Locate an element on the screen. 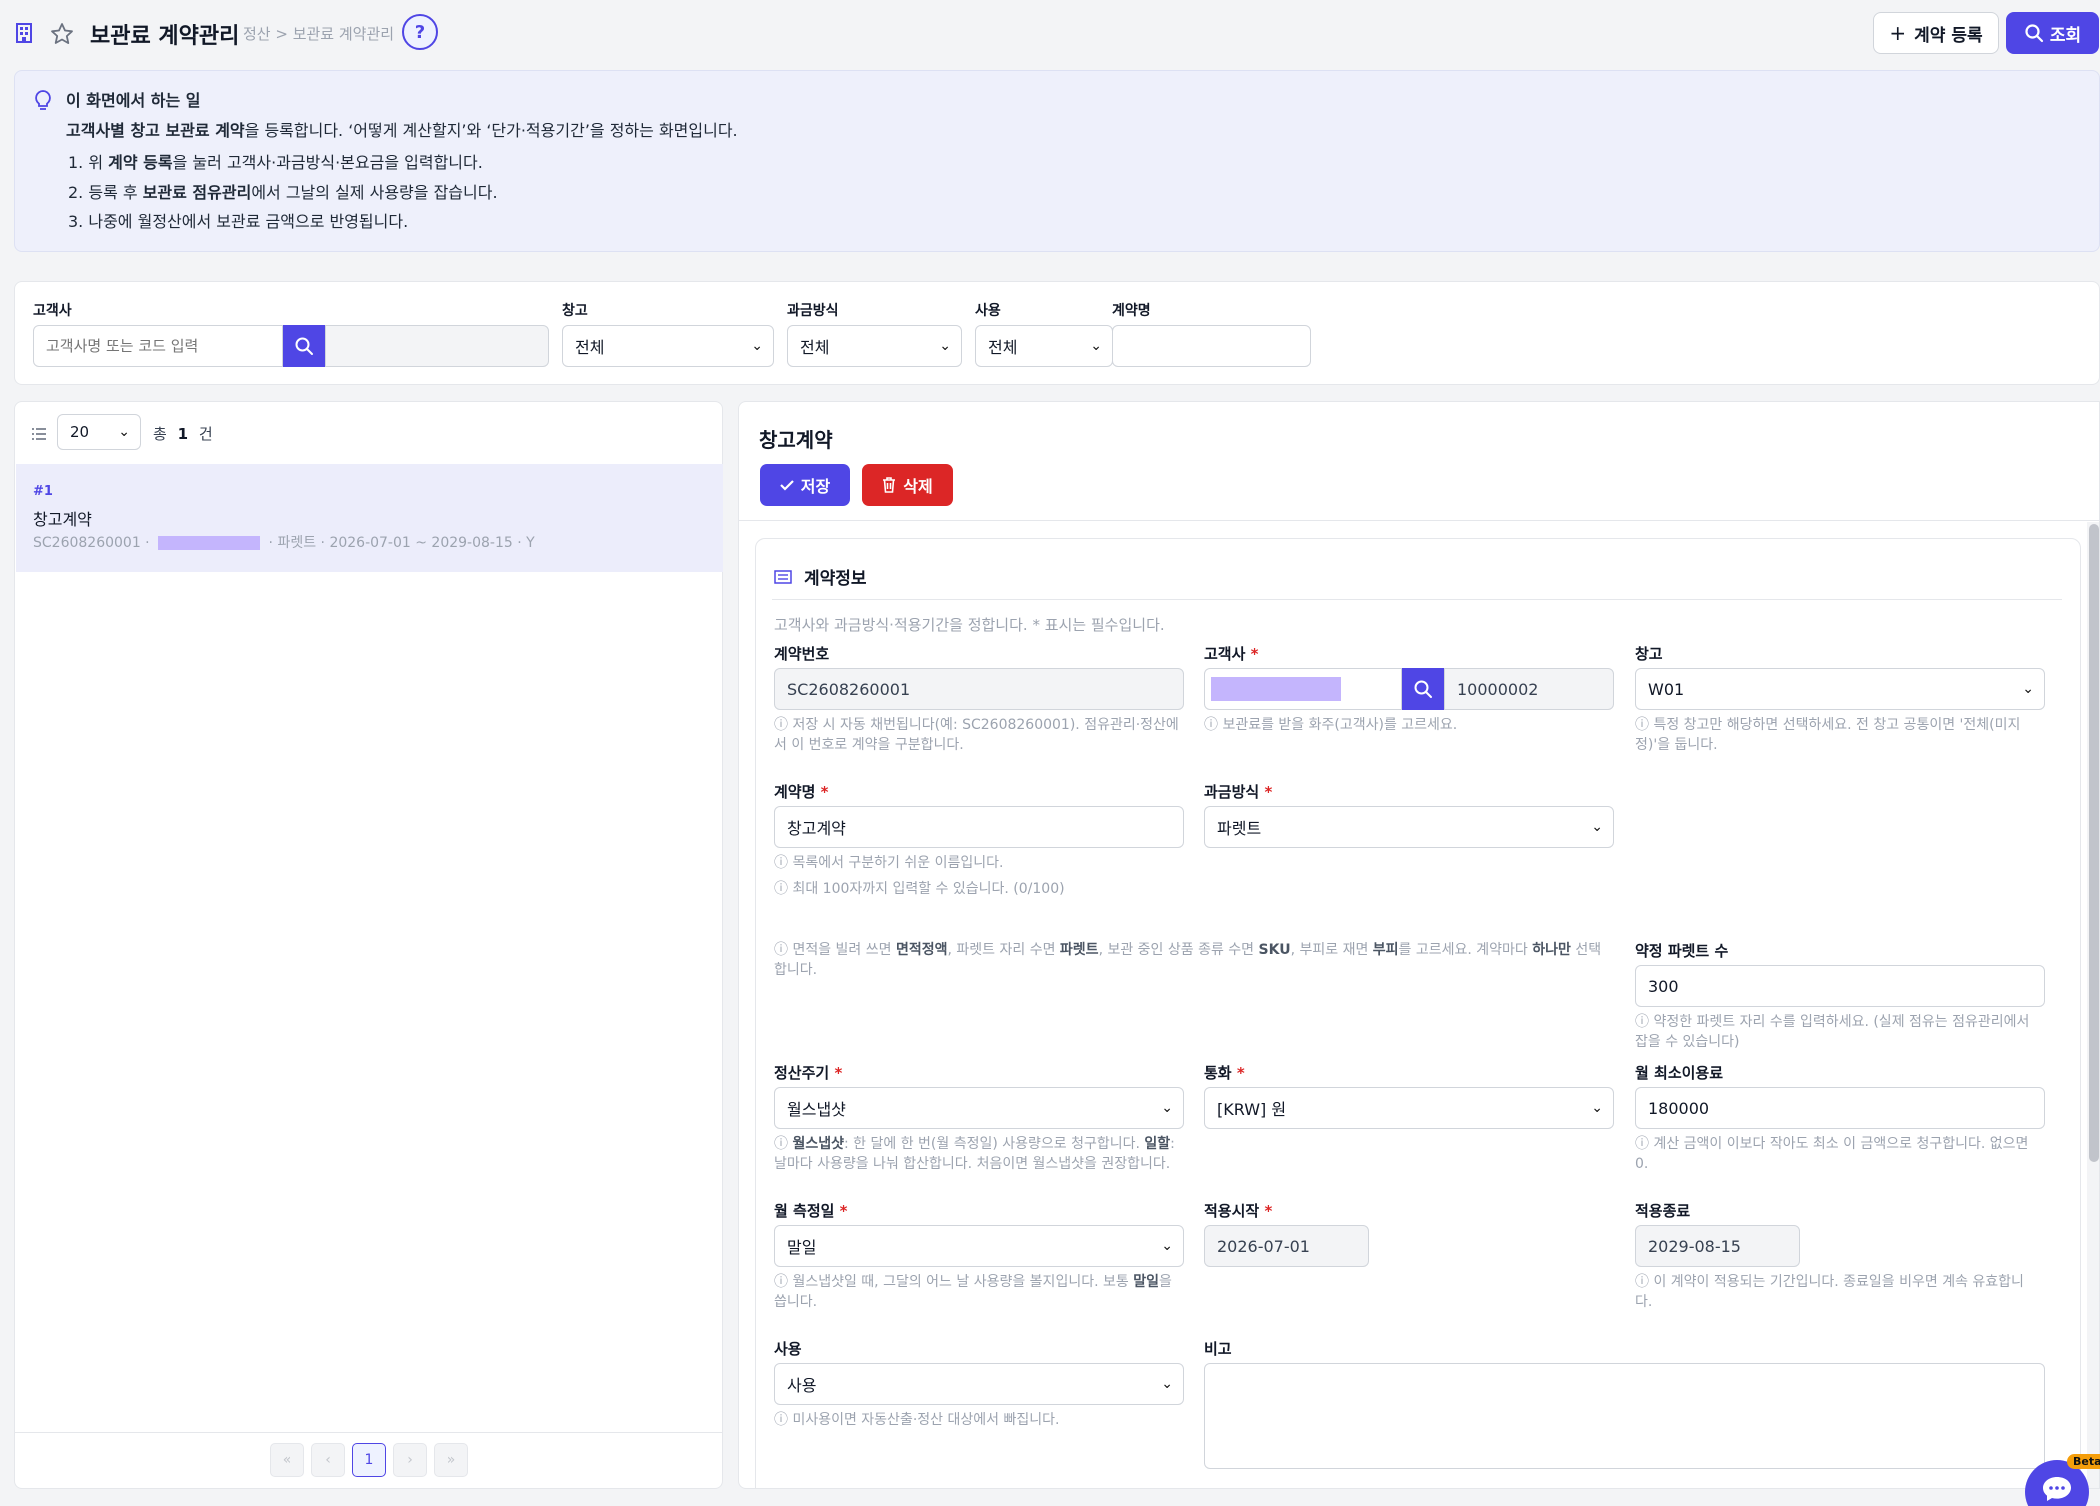 This screenshot has height=1506, width=2100. start-date-input: 2026-07-01 is located at coordinates (1286, 1246).